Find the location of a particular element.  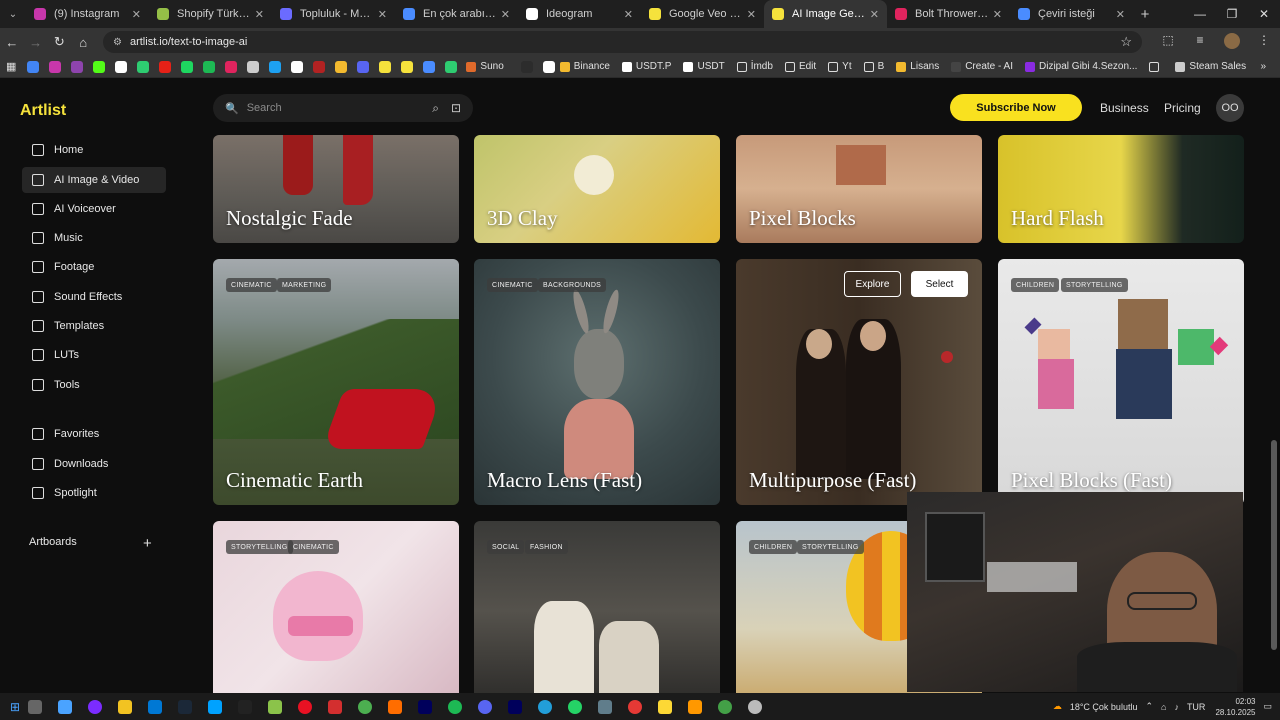

notification-icon: ▭ is located at coordinates (1267, 706).